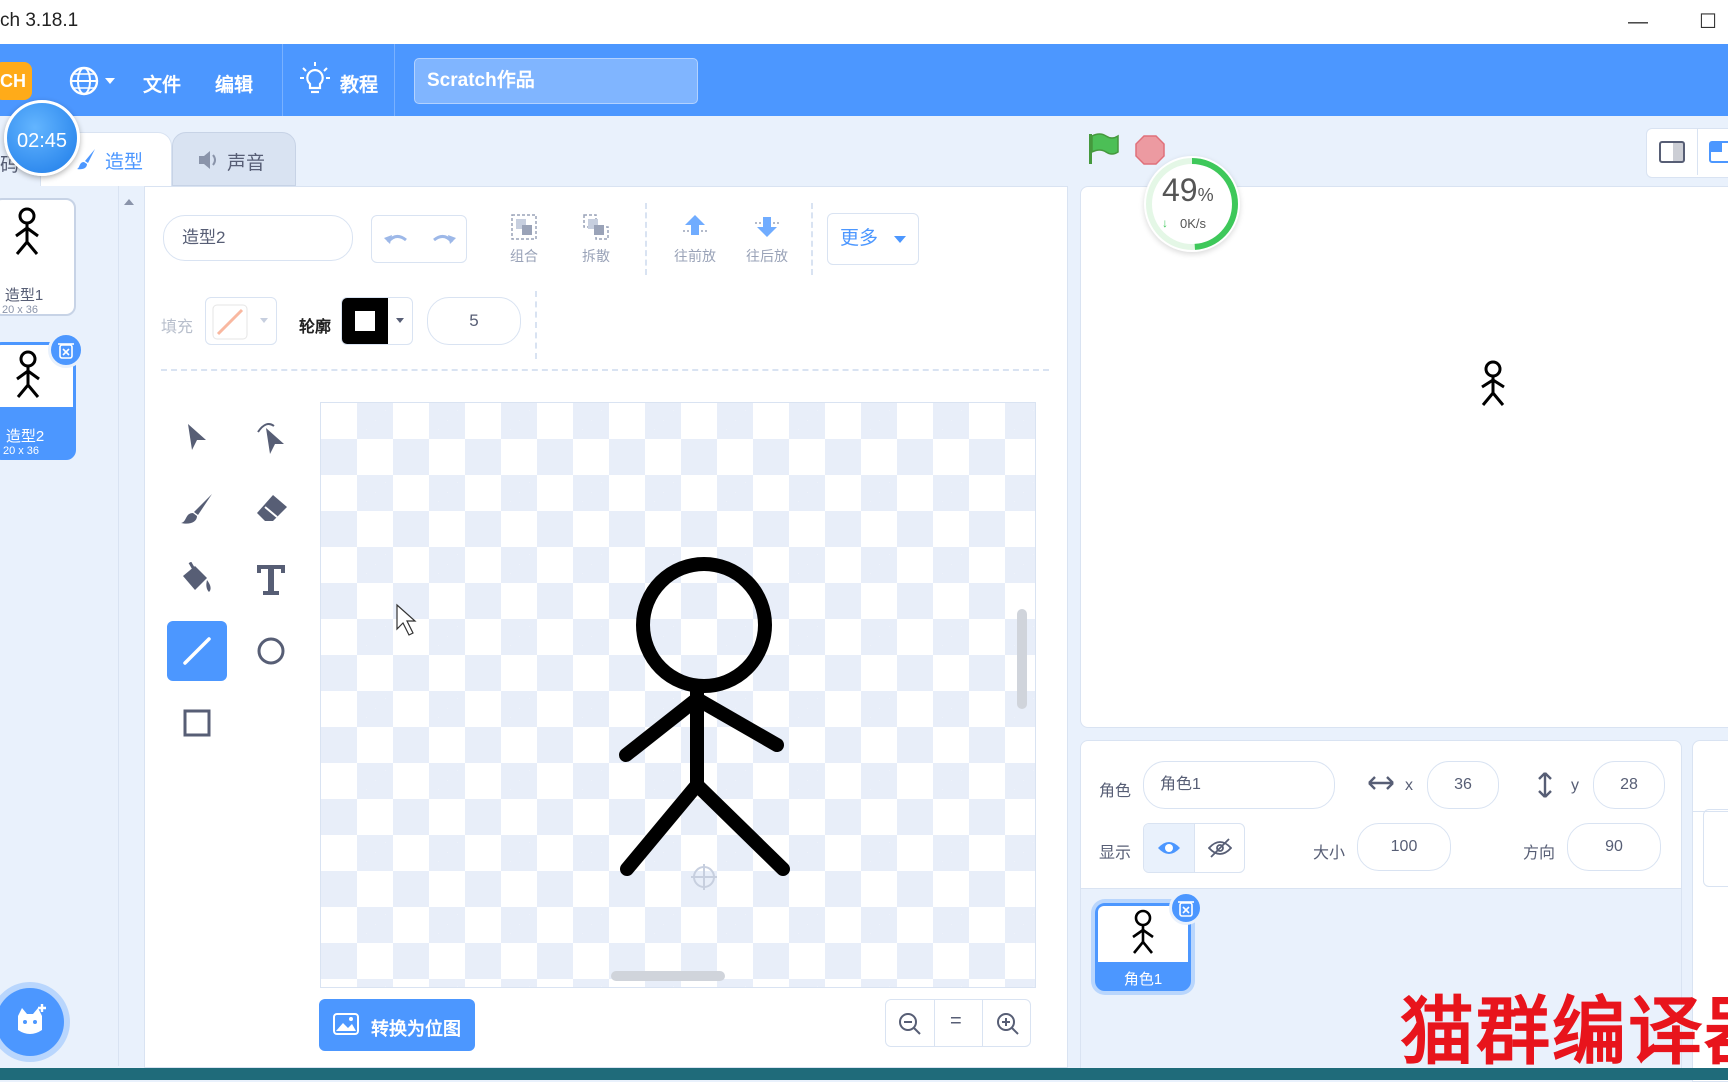  I want to click on x-input: 36, so click(1463, 785).